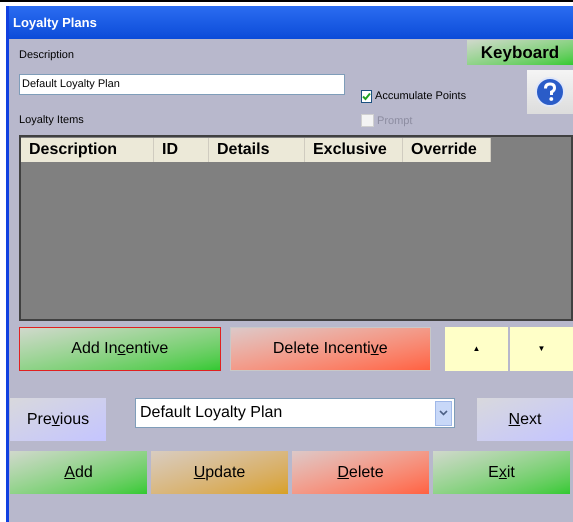  Describe the element at coordinates (476, 349) in the screenshot. I see `move-up-button: ▲` at that location.